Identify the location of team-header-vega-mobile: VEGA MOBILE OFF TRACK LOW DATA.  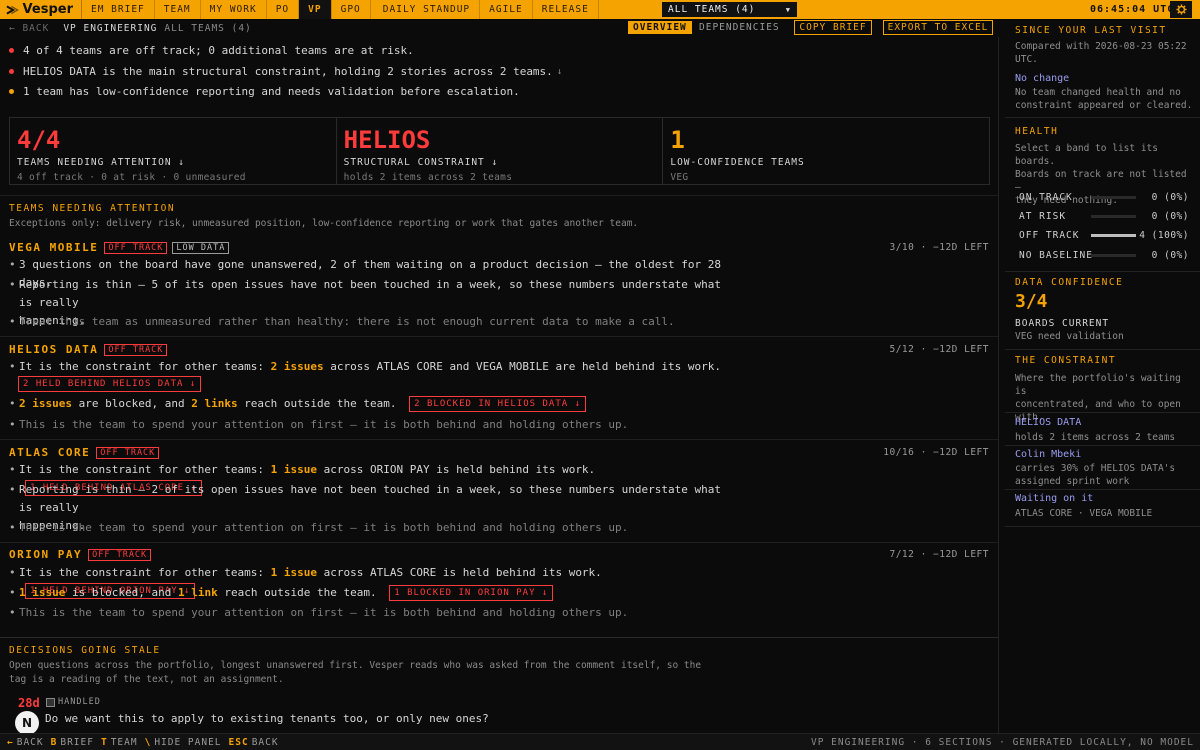
(121, 247).